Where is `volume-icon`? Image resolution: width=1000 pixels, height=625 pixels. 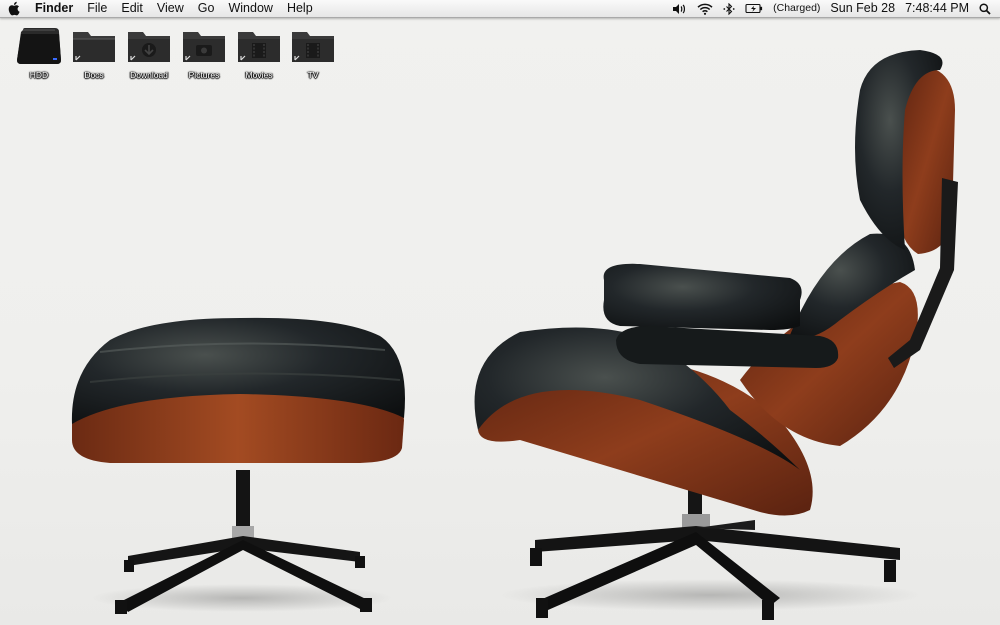 volume-icon is located at coordinates (679, 9).